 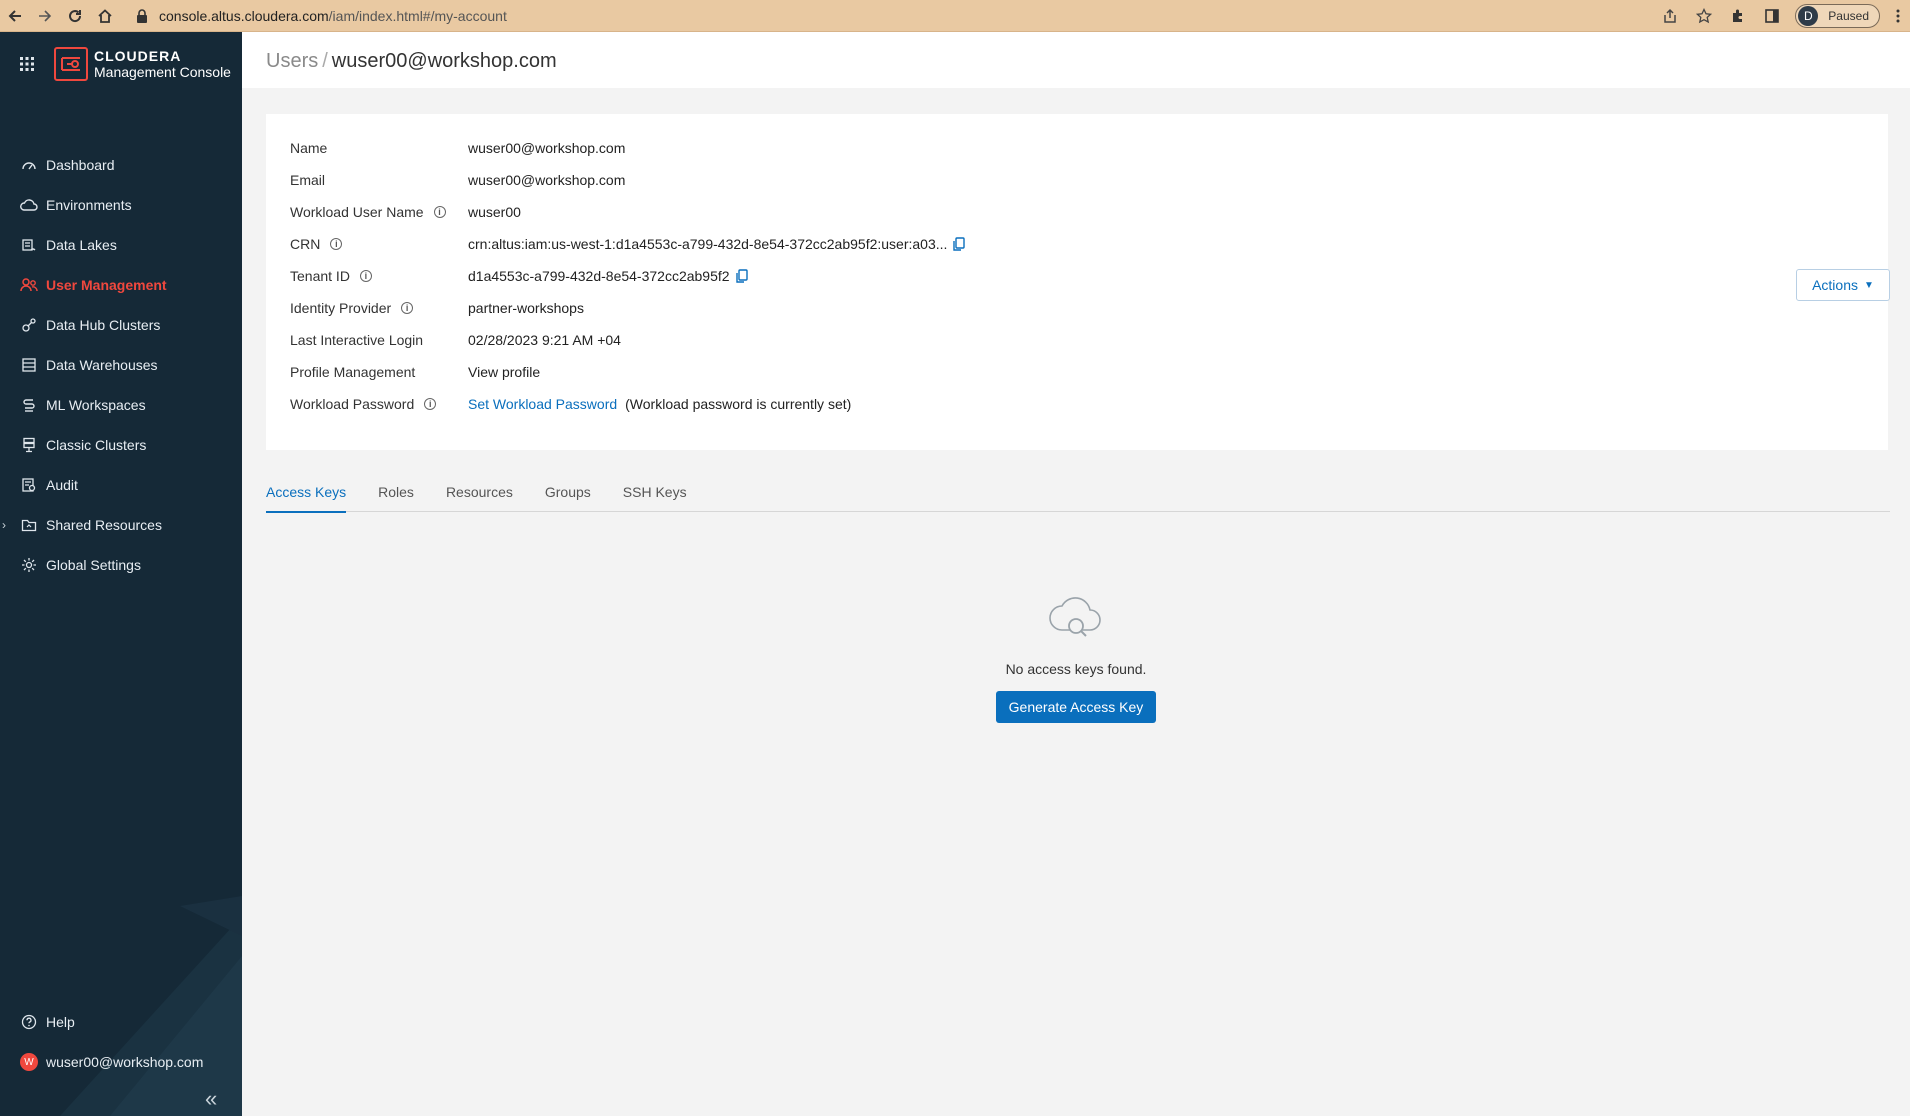 I want to click on email-label: Email, so click(x=308, y=180).